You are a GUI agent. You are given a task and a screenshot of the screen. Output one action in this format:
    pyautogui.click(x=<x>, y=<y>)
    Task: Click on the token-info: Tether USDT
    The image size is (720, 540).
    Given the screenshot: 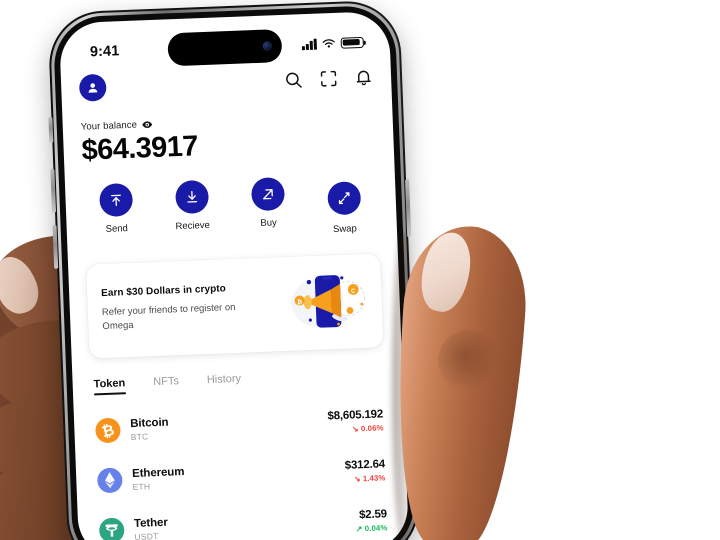 What is the action you would take?
    pyautogui.click(x=240, y=524)
    